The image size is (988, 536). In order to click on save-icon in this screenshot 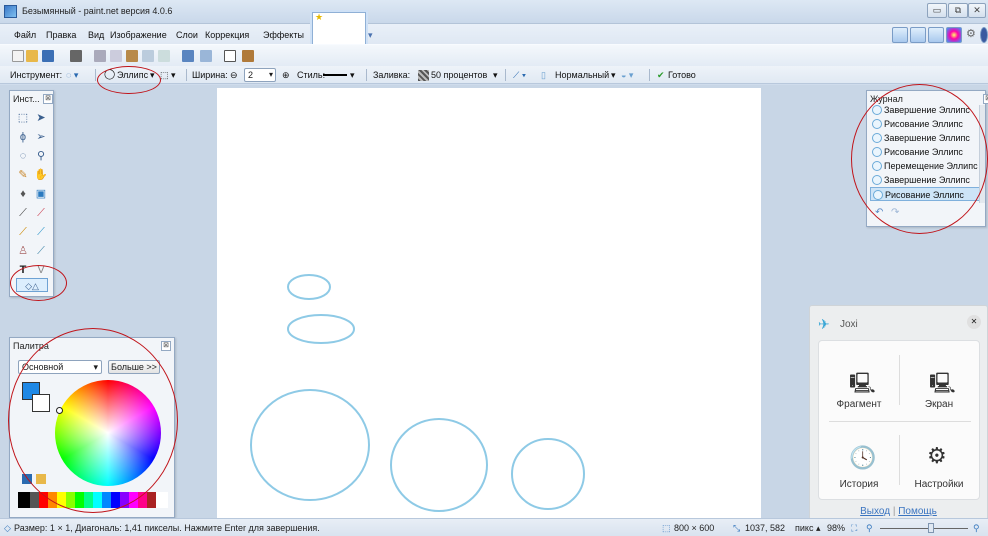, I will do `click(48, 56)`.